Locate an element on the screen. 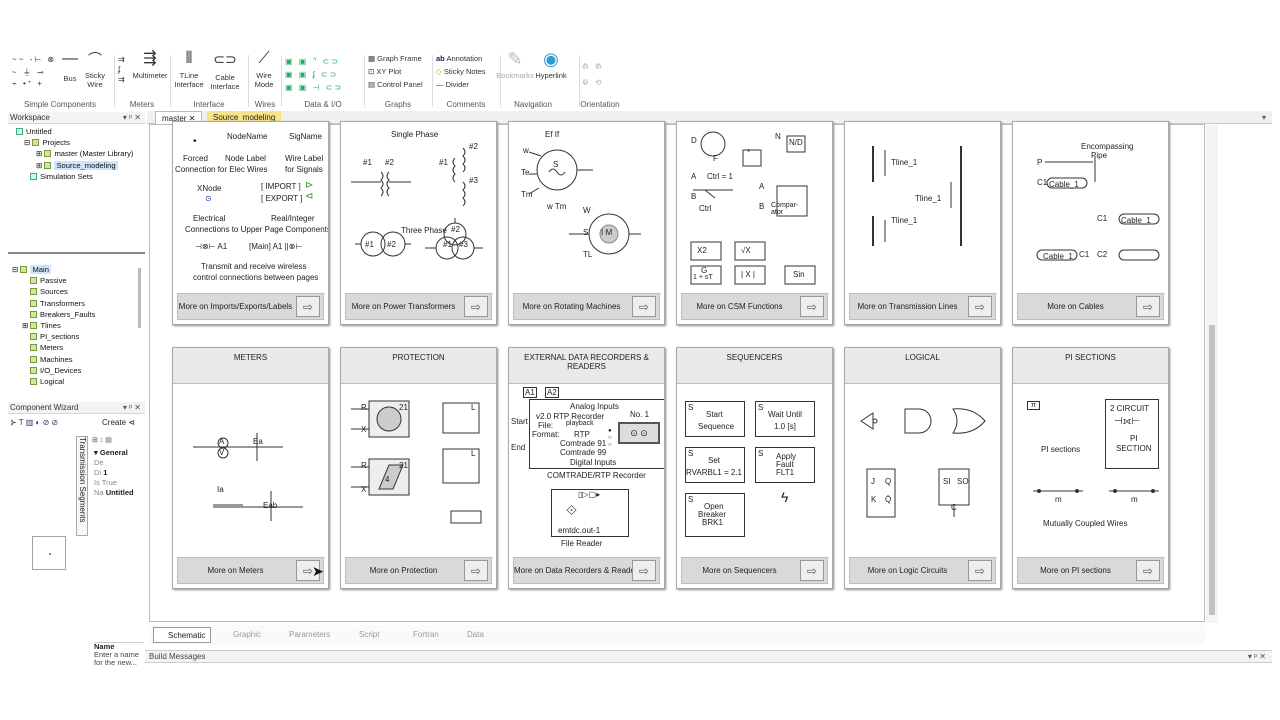 The height and width of the screenshot is (720, 1280). more-link: More on Power Transformers is located at coordinates (403, 306).